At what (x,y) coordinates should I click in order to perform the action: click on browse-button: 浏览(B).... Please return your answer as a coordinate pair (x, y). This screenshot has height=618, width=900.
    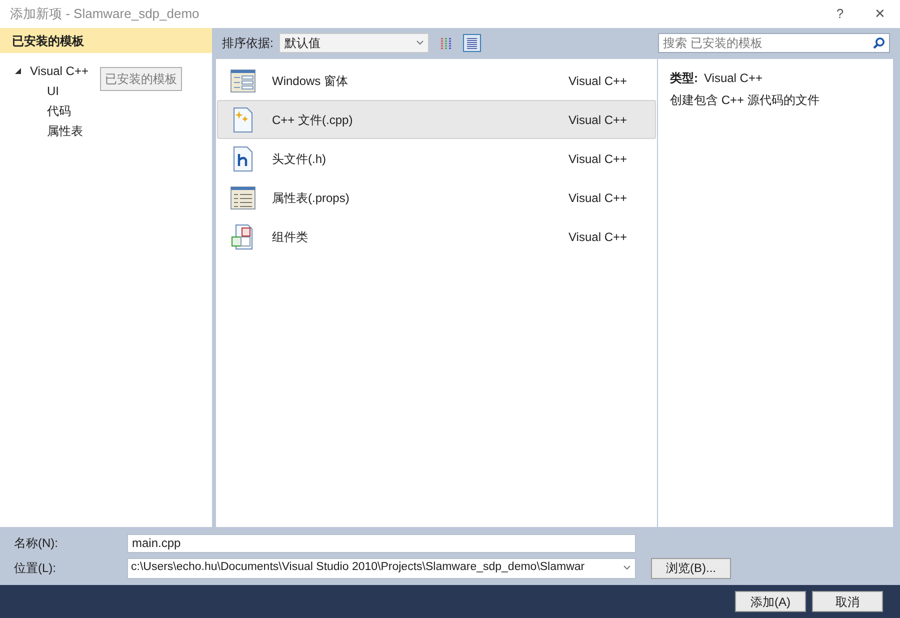
    Looking at the image, I should click on (691, 568).